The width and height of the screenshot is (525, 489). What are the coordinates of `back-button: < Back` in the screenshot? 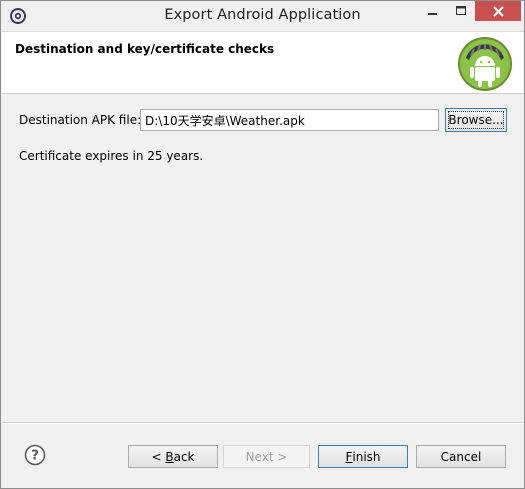 It's located at (173, 456).